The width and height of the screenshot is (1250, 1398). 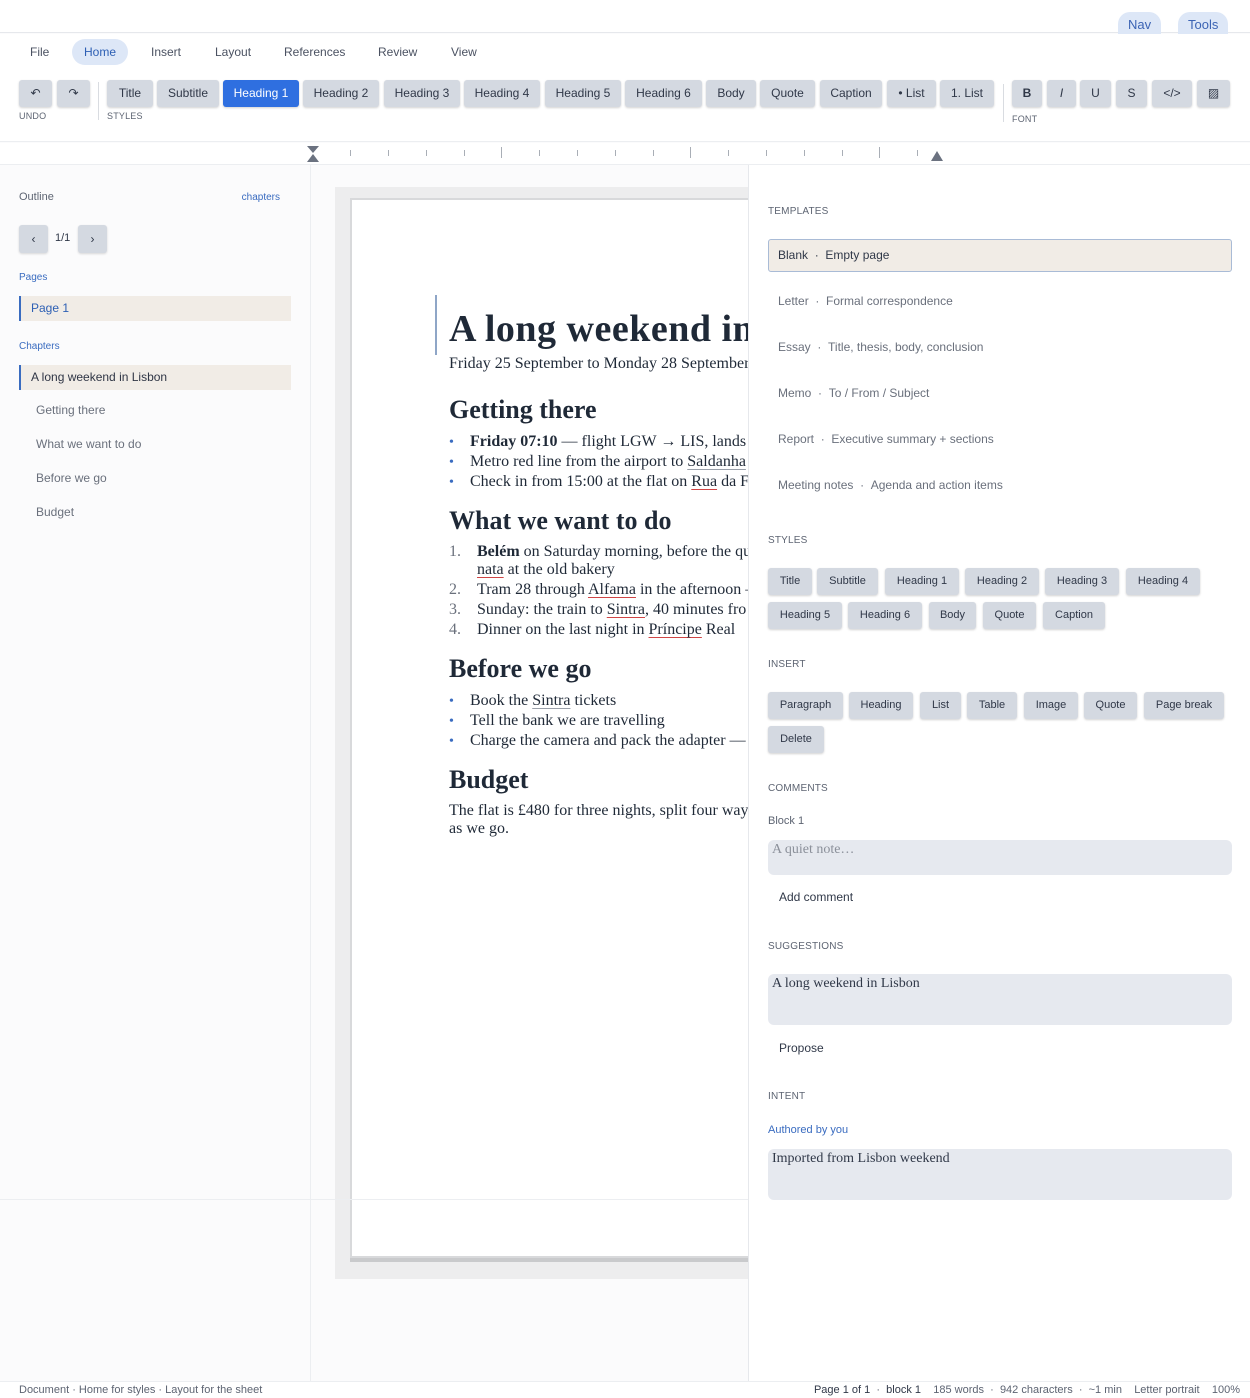 What do you see at coordinates (1002, 581) in the screenshot?
I see `panel-style-heading-2: Heading 2` at bounding box center [1002, 581].